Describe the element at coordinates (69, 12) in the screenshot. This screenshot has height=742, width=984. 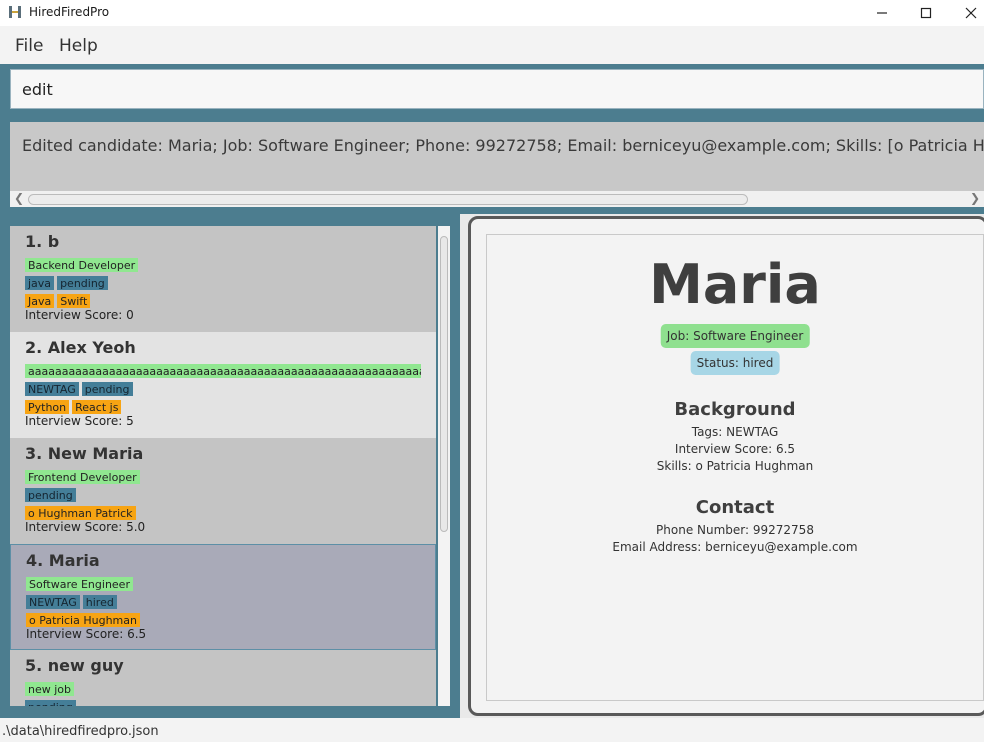
I see `window-title: HiredFiredPro` at that location.